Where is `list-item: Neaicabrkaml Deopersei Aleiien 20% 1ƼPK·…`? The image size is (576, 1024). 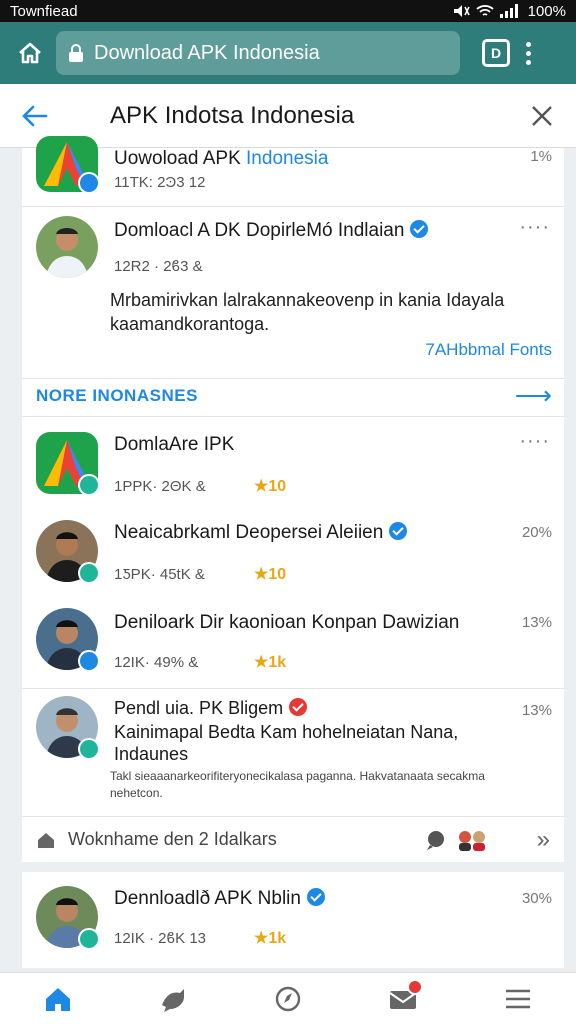
list-item: Neaicabrkaml Deopersei Aleiien 20% 1ƼPK·… is located at coordinates (293, 548).